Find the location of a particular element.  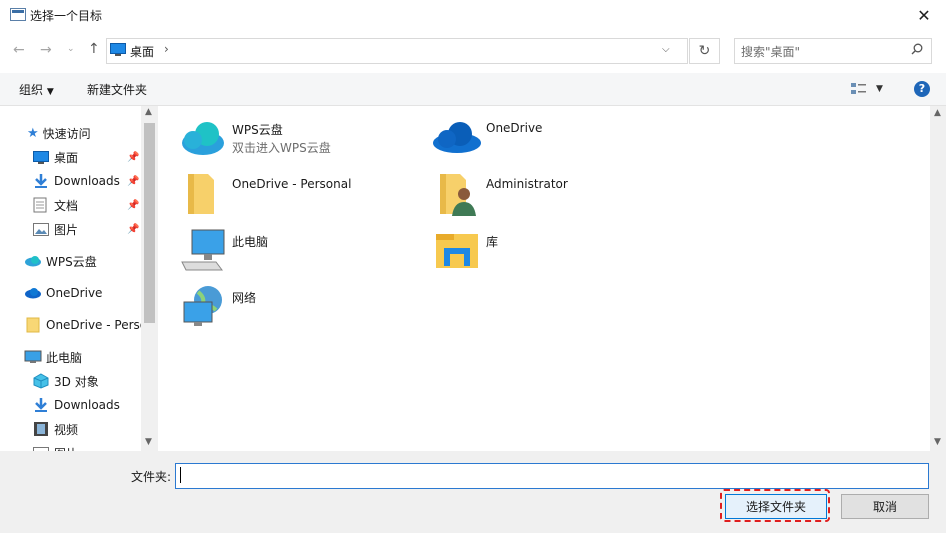

refresh-icon: ↻ is located at coordinates (704, 51).